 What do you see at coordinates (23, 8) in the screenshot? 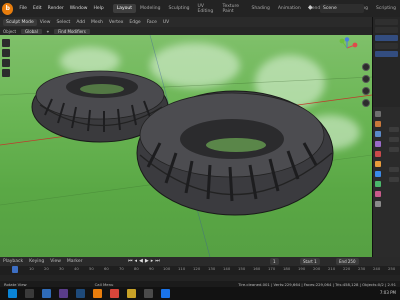
I see `menu-file: File` at bounding box center [23, 8].